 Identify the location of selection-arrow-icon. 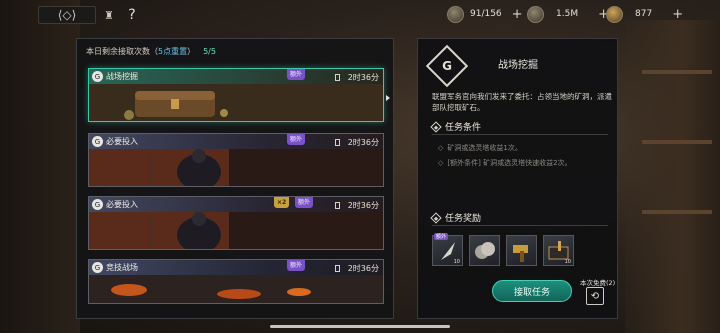
(388, 98).